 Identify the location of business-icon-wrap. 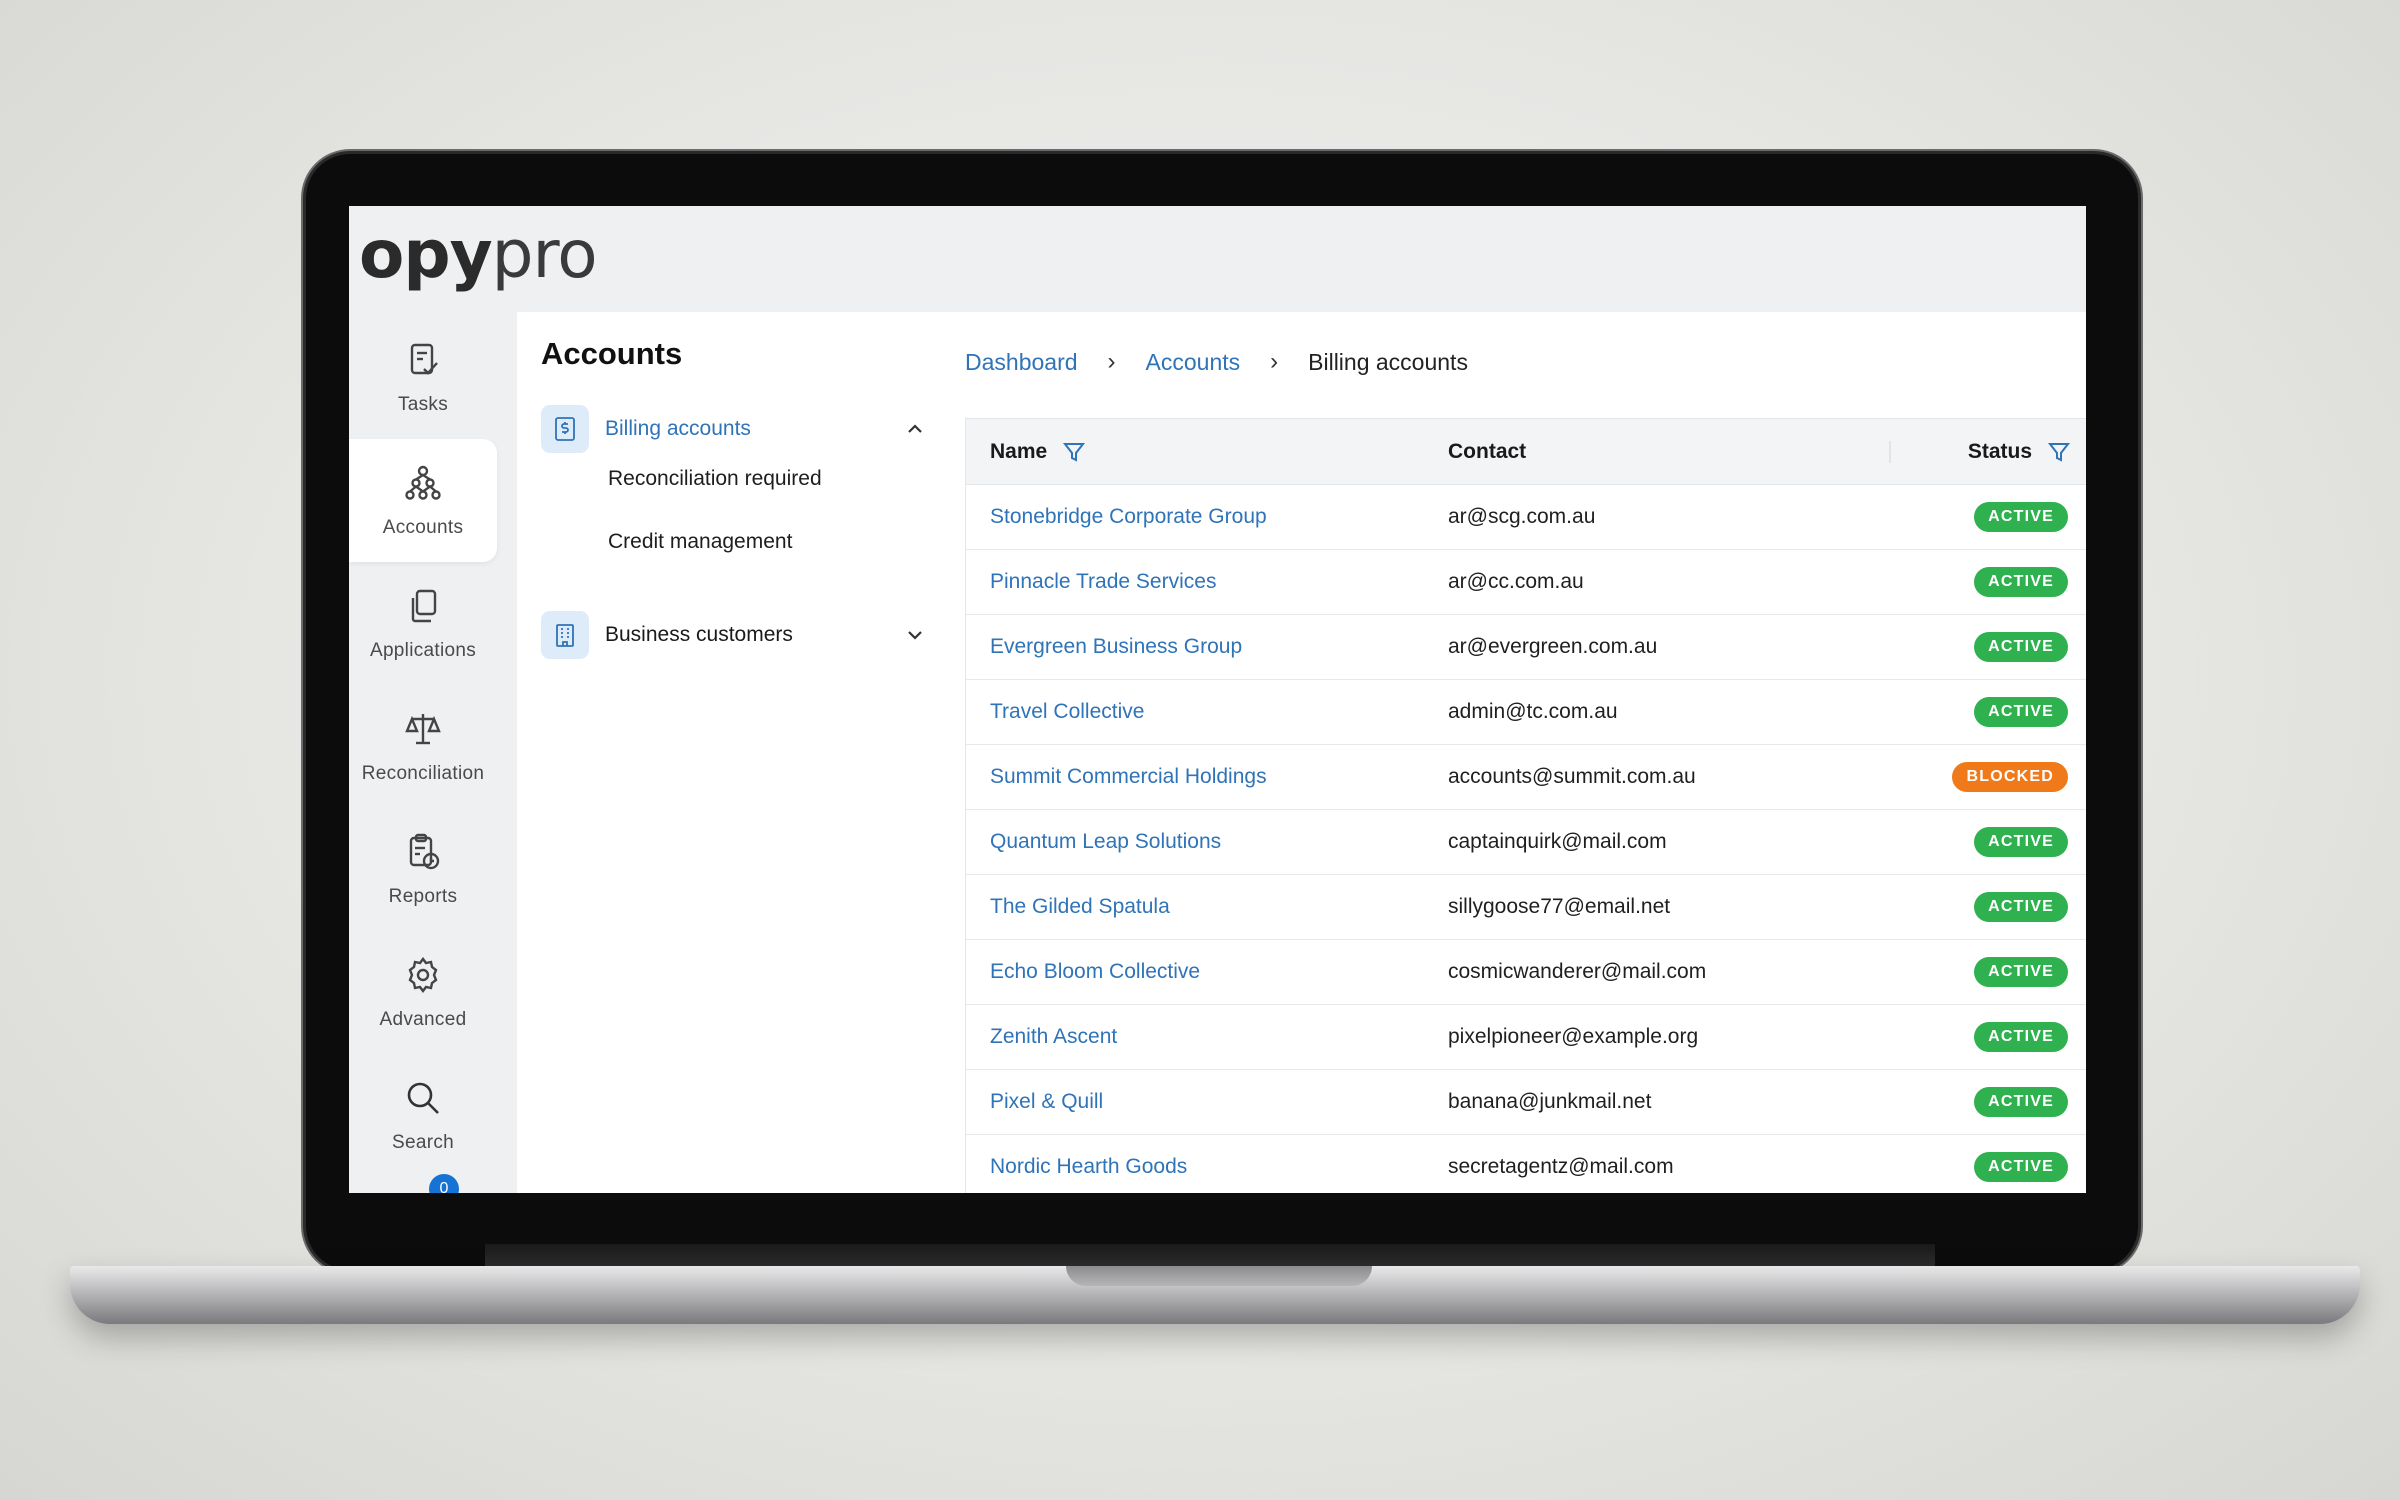
(565, 635).